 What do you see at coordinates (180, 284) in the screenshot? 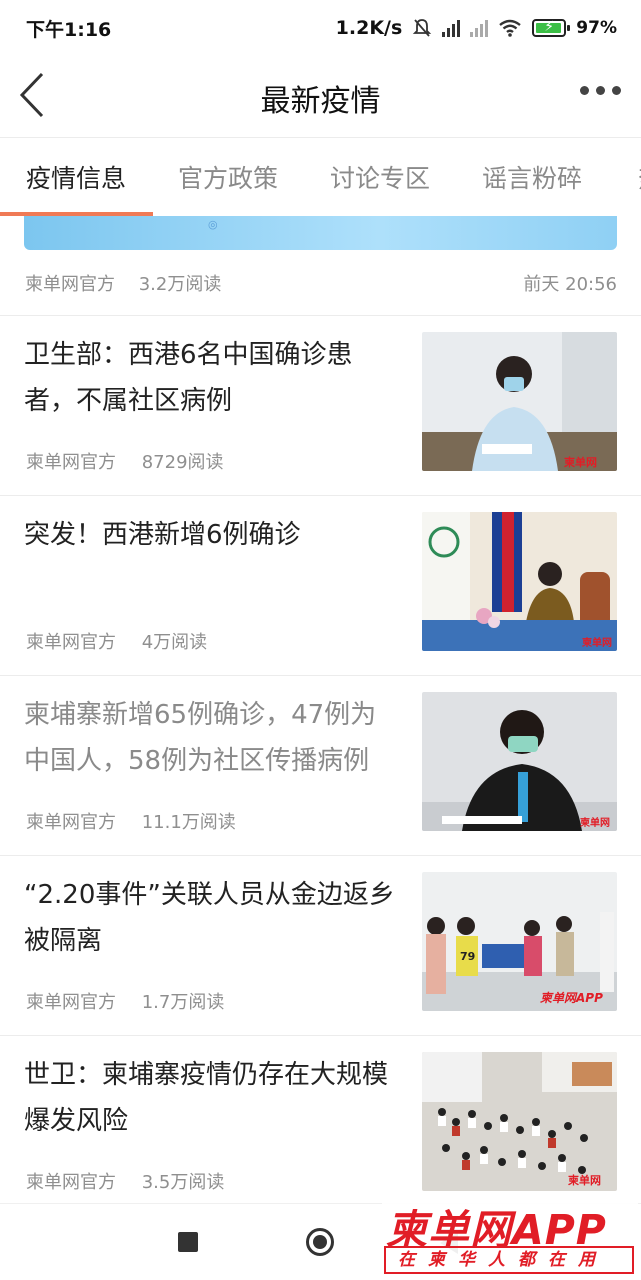
I see `article-reads: 3.2万阅读` at bounding box center [180, 284].